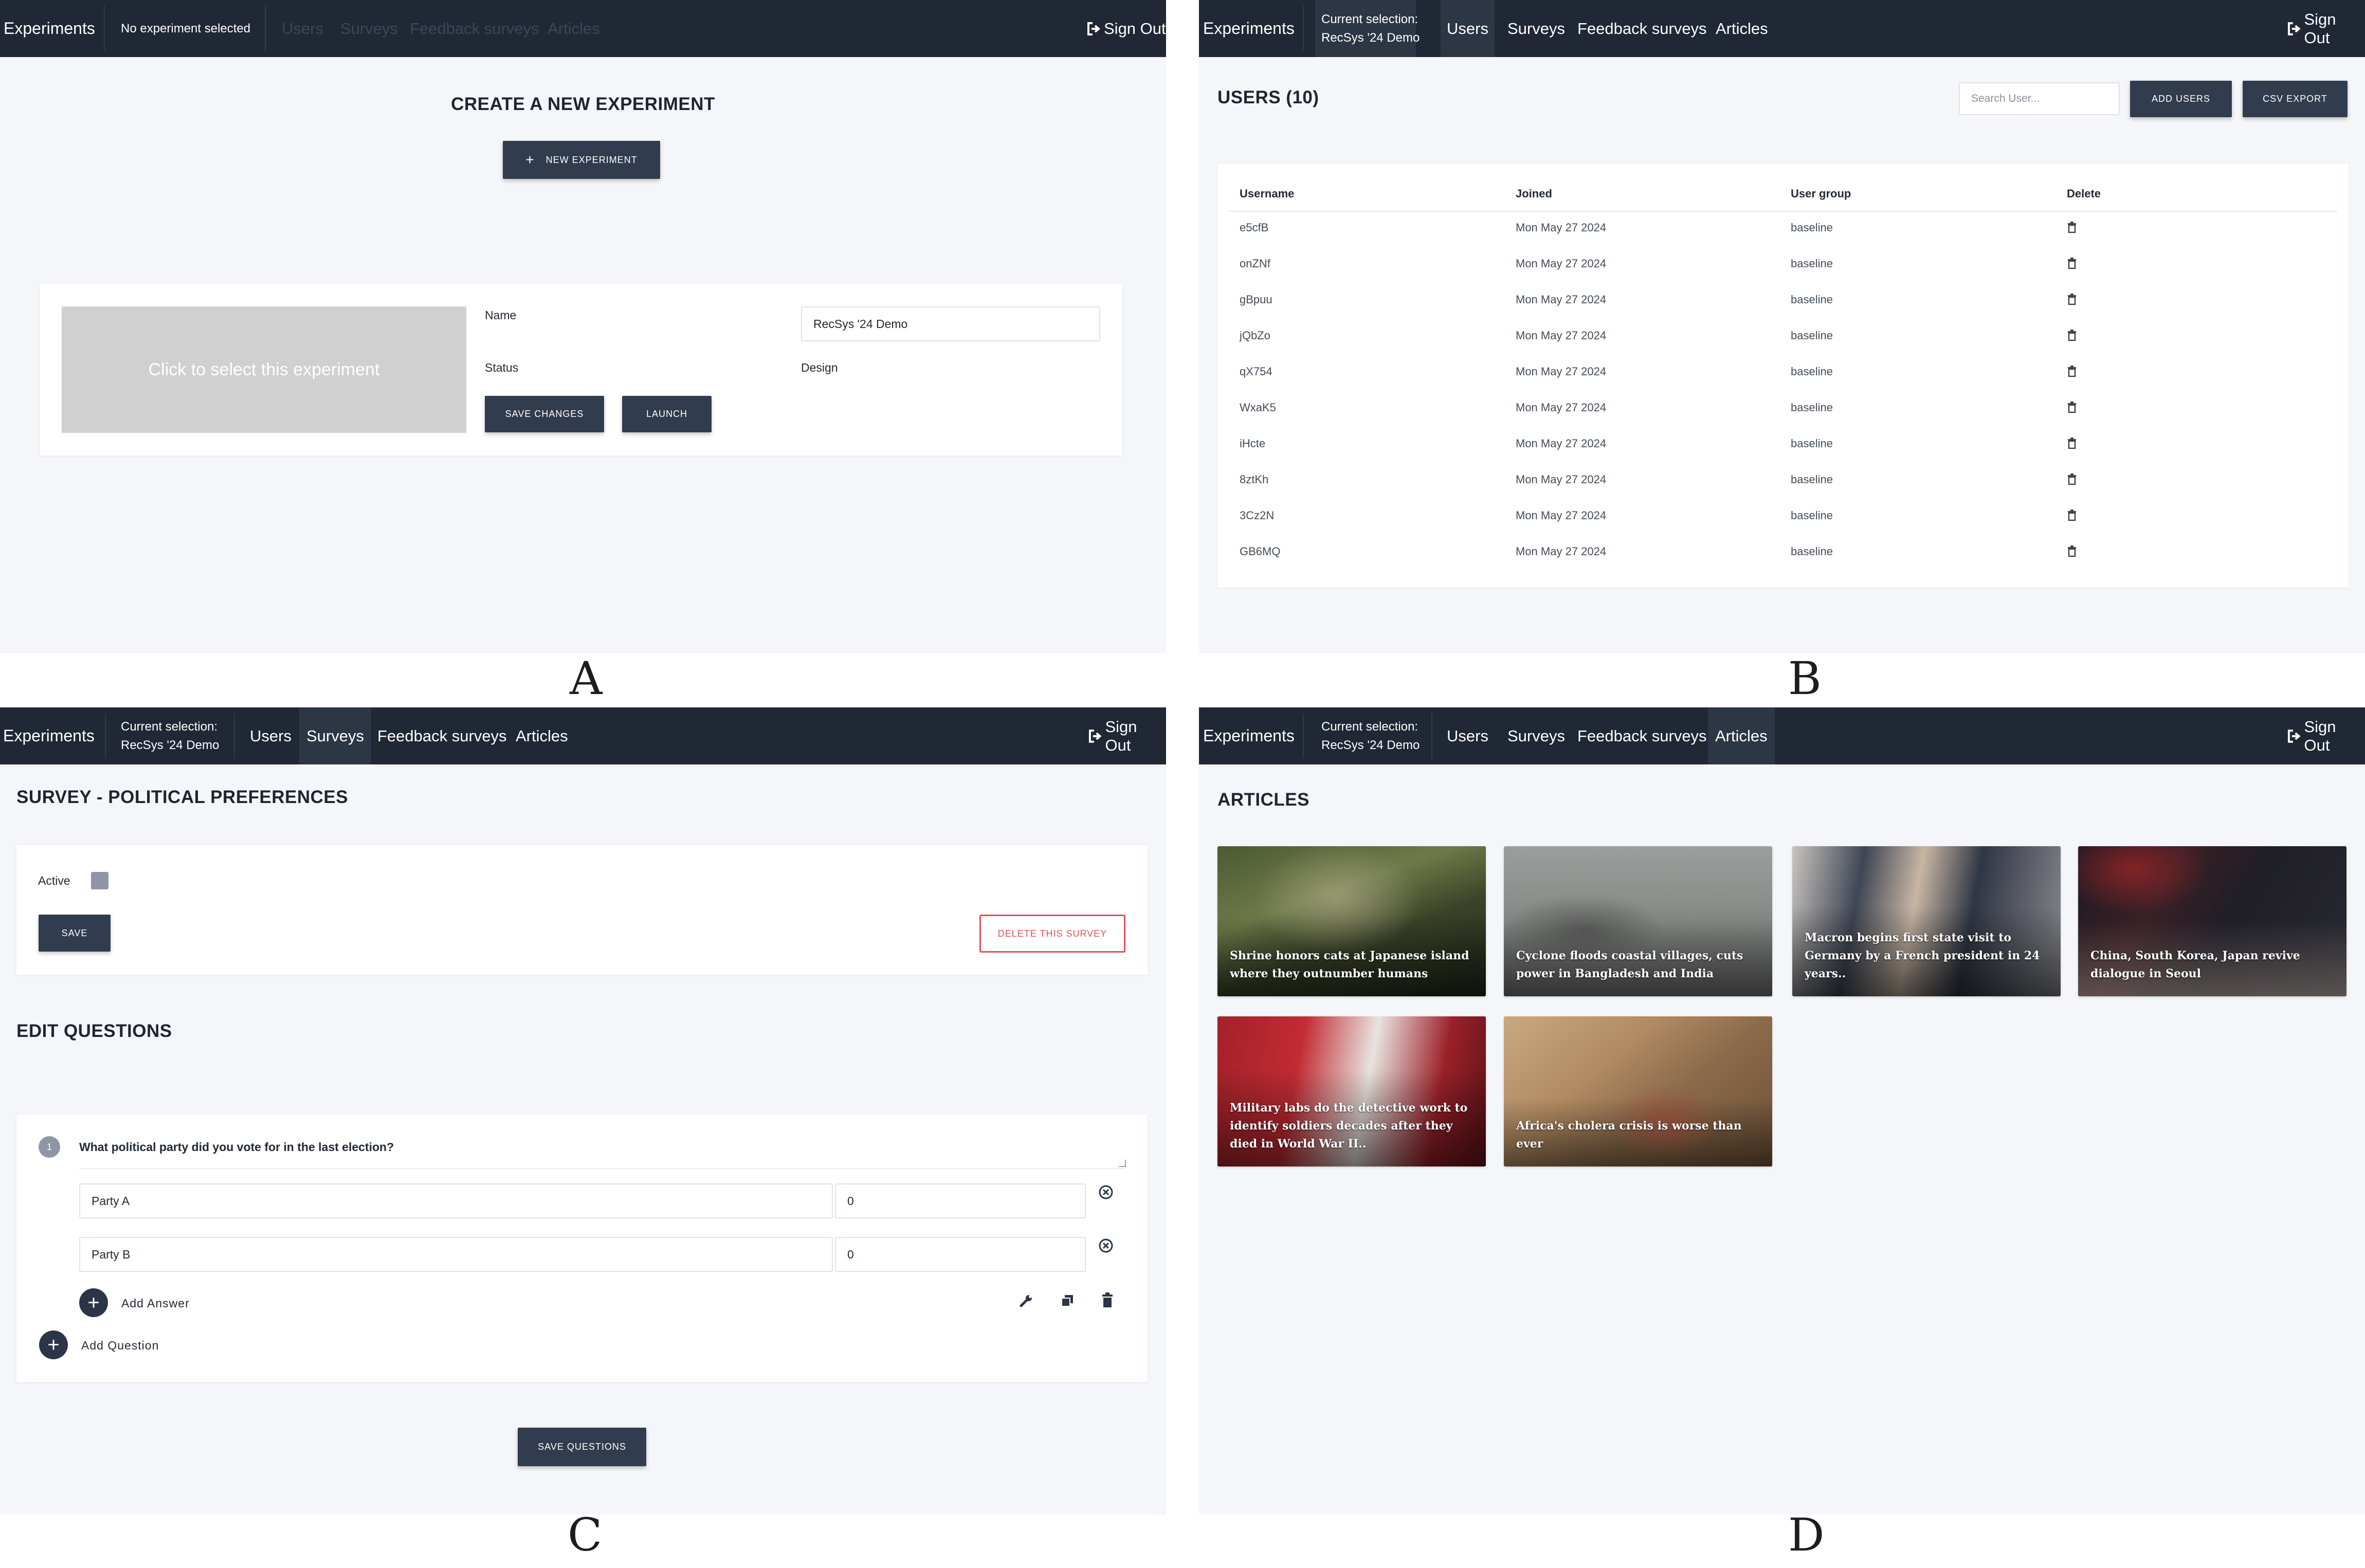  What do you see at coordinates (2181, 99) in the screenshot?
I see `add-users-button: ADD USERS` at bounding box center [2181, 99].